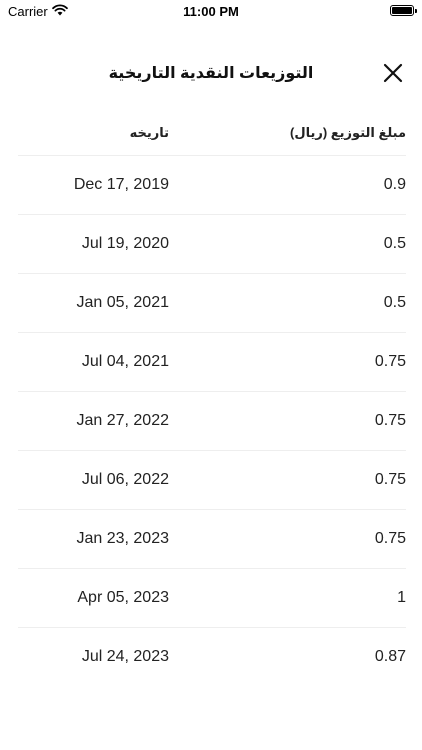  I want to click on table-row: Jul 06, 2022 0.75, so click(212, 480).